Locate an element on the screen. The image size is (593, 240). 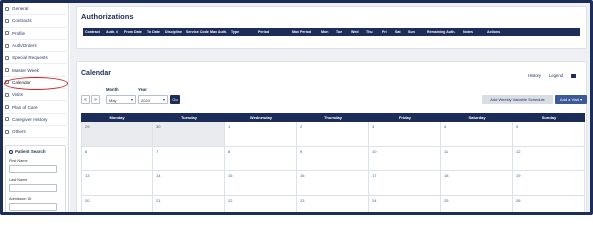
go-button: Go is located at coordinates (175, 99).